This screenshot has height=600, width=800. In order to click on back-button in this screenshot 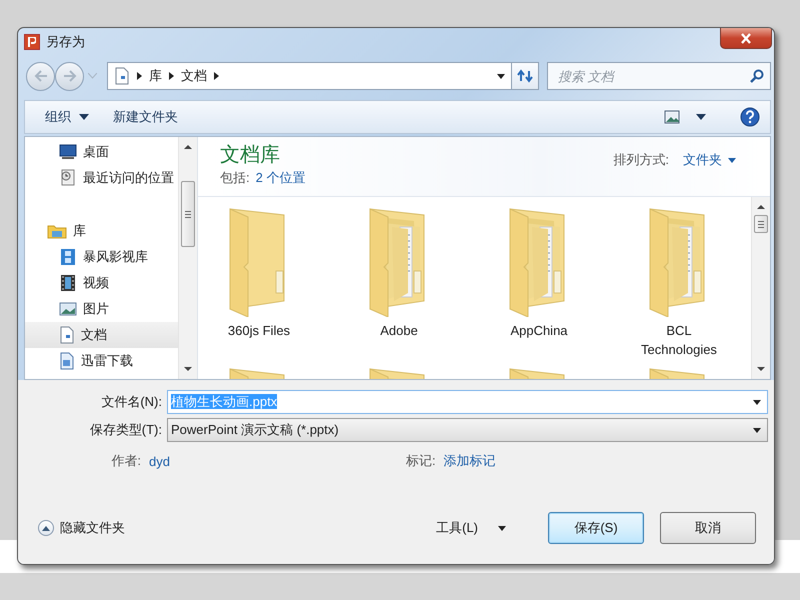, I will do `click(40, 76)`.